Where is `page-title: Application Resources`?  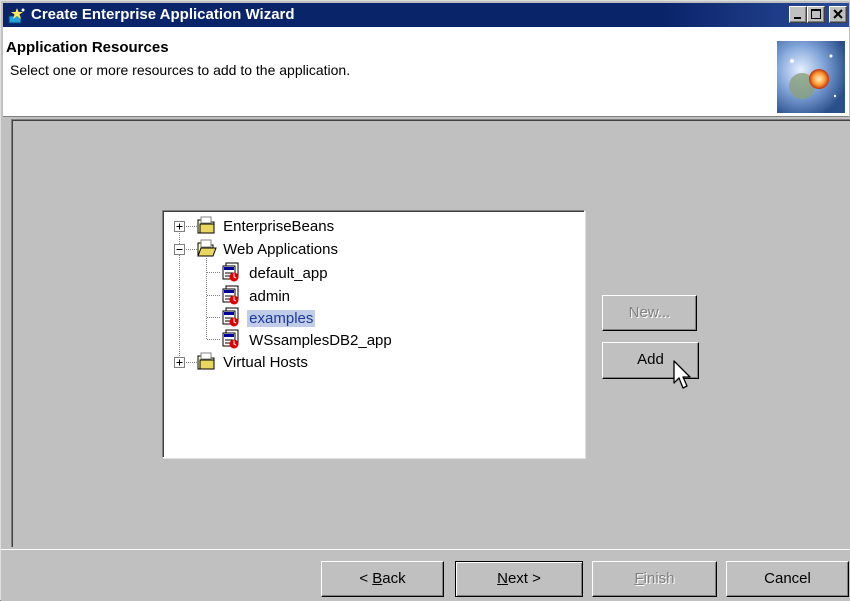 page-title: Application Resources is located at coordinates (87, 47).